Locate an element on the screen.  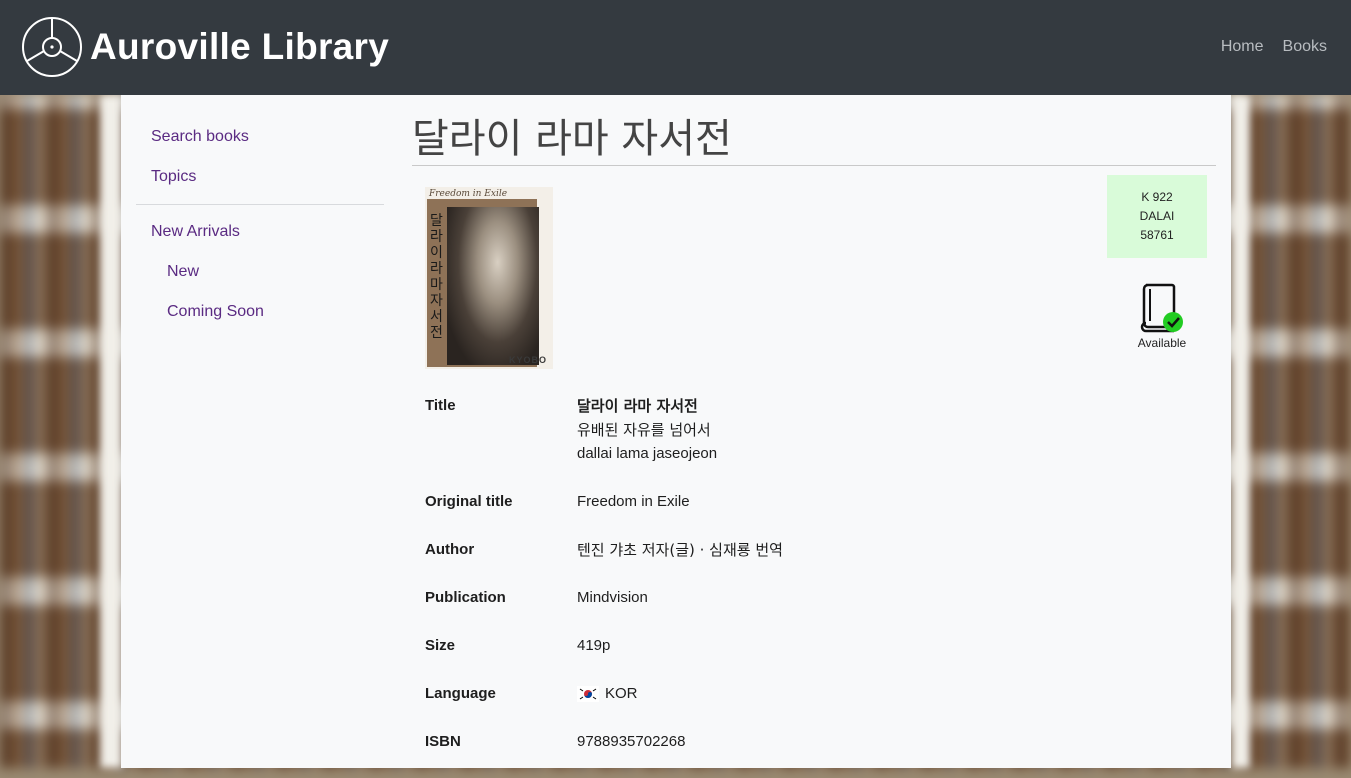
book-cover-image: Freedom in Exile 달라이라마자서전 KYOBO is located at coordinates (489, 278).